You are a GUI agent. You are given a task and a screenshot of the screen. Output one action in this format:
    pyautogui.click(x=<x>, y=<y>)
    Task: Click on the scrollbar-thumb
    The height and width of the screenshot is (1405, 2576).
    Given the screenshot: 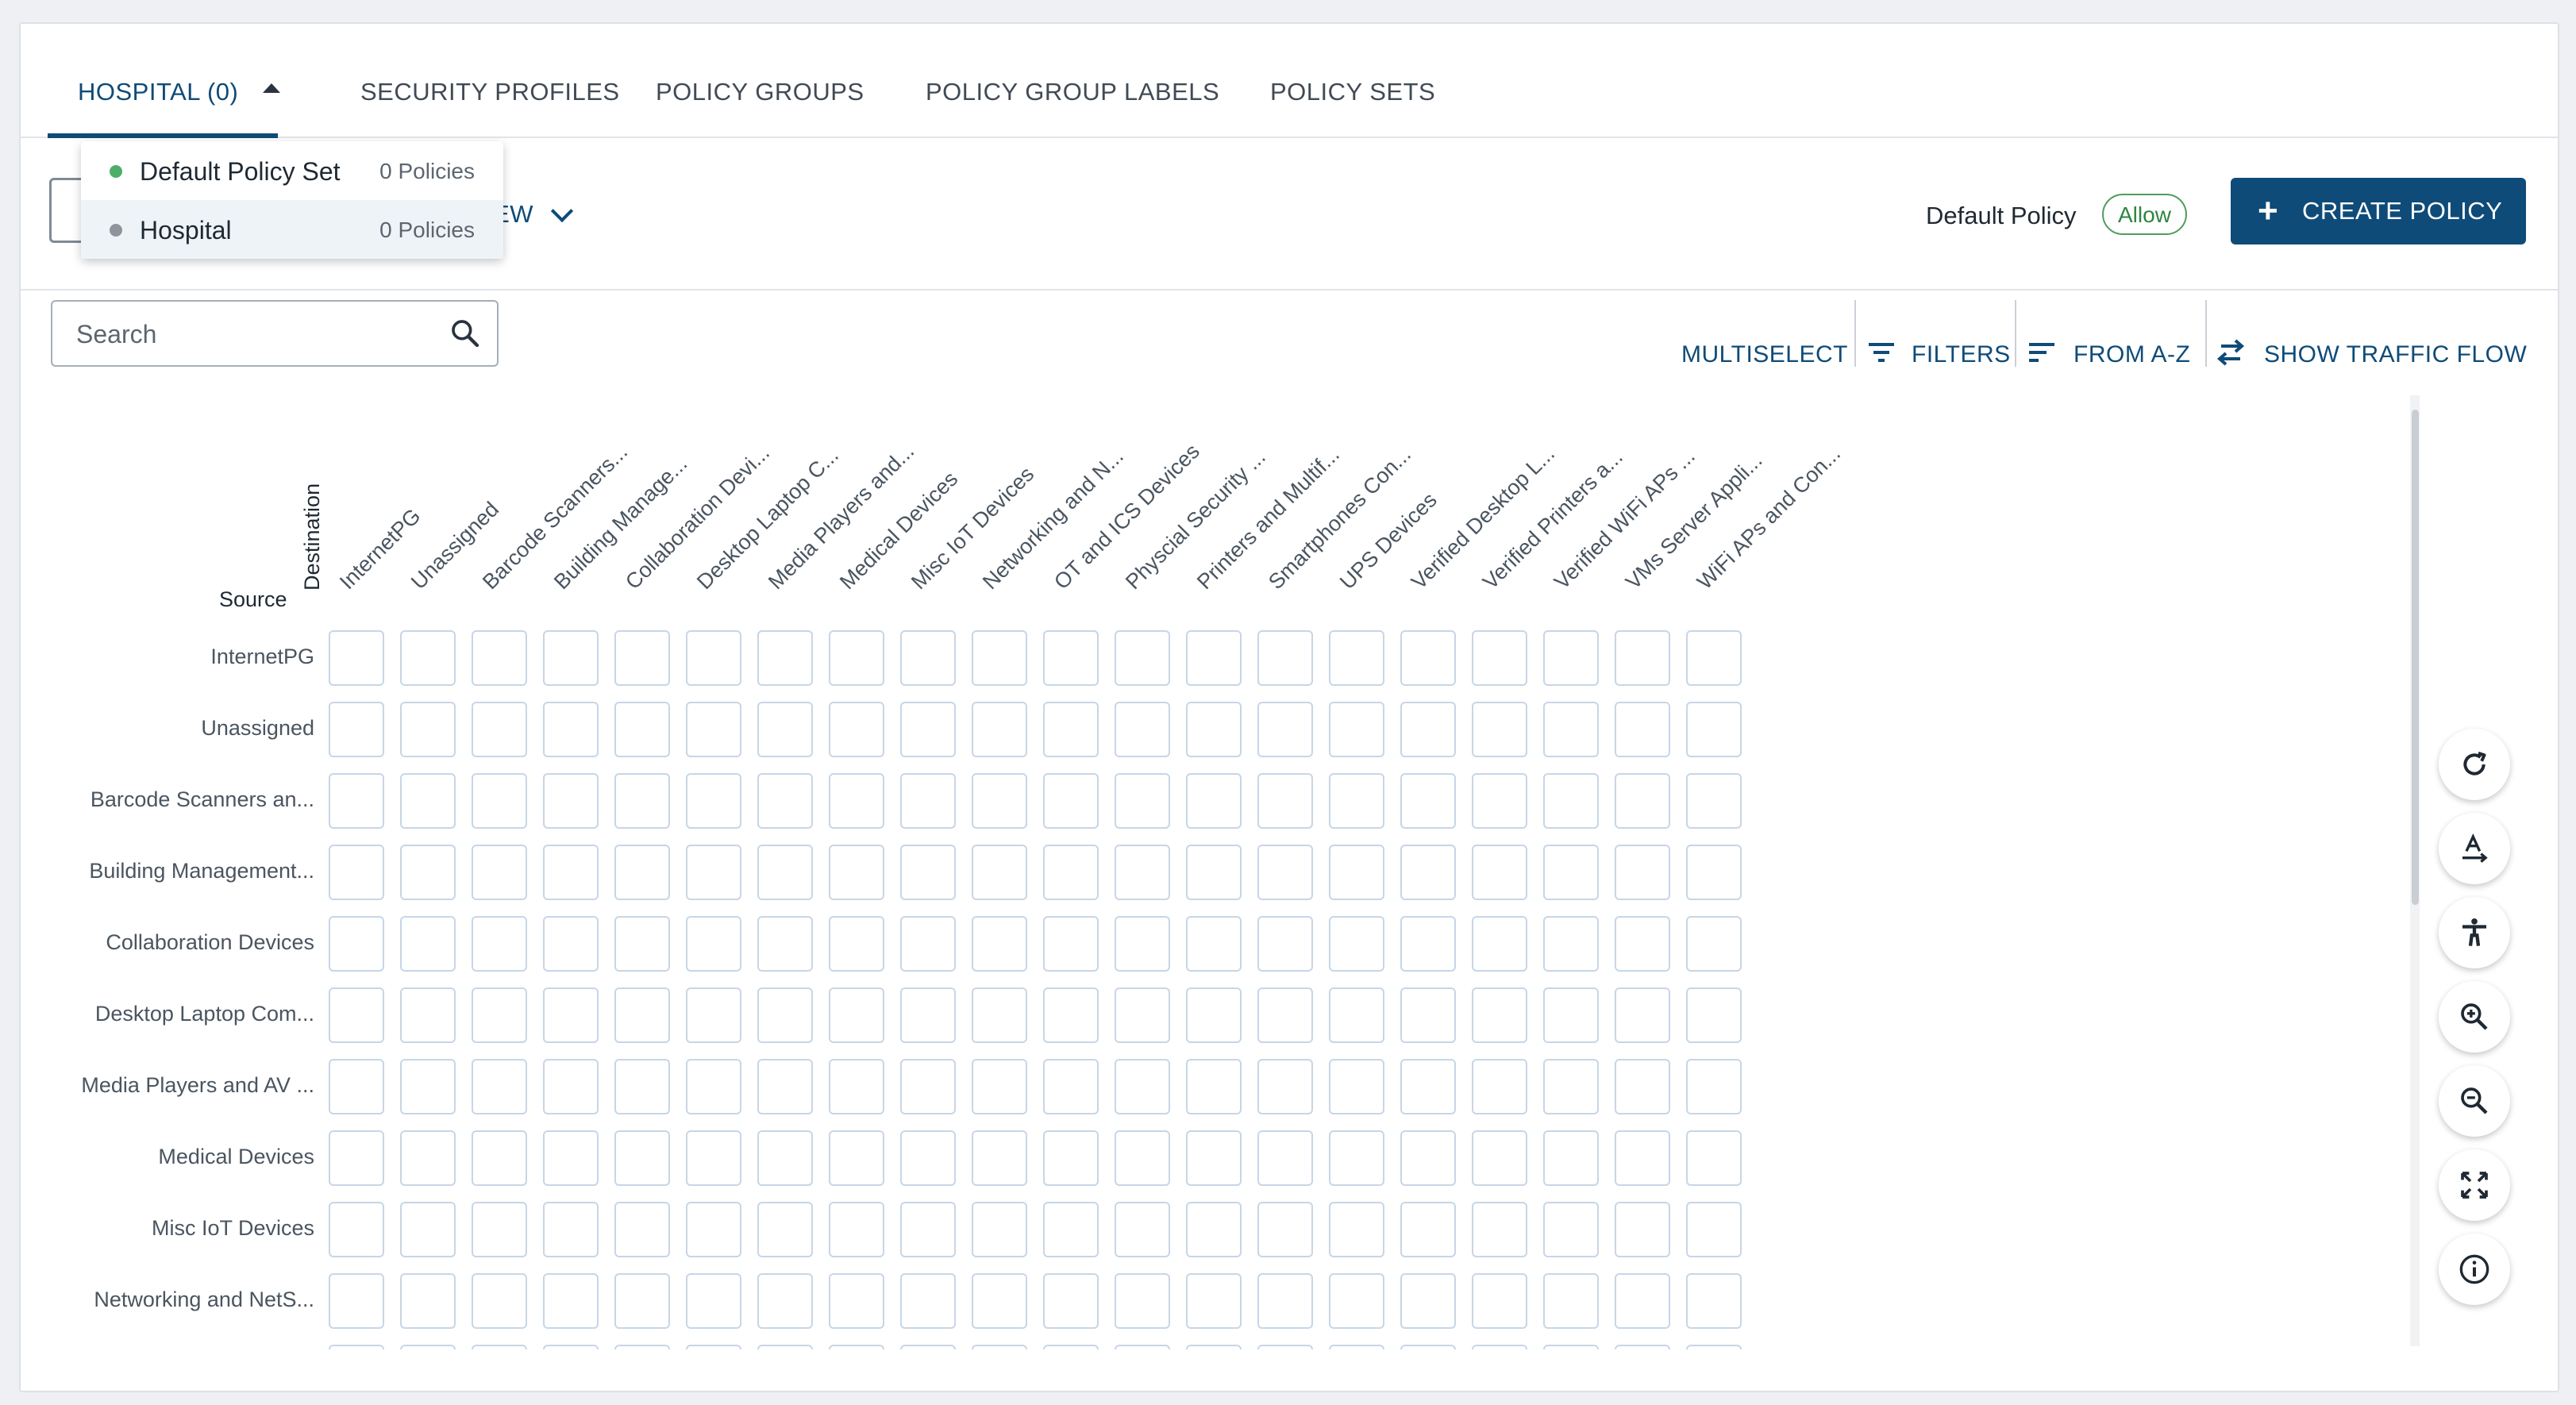 What is the action you would take?
    pyautogui.click(x=2415, y=657)
    